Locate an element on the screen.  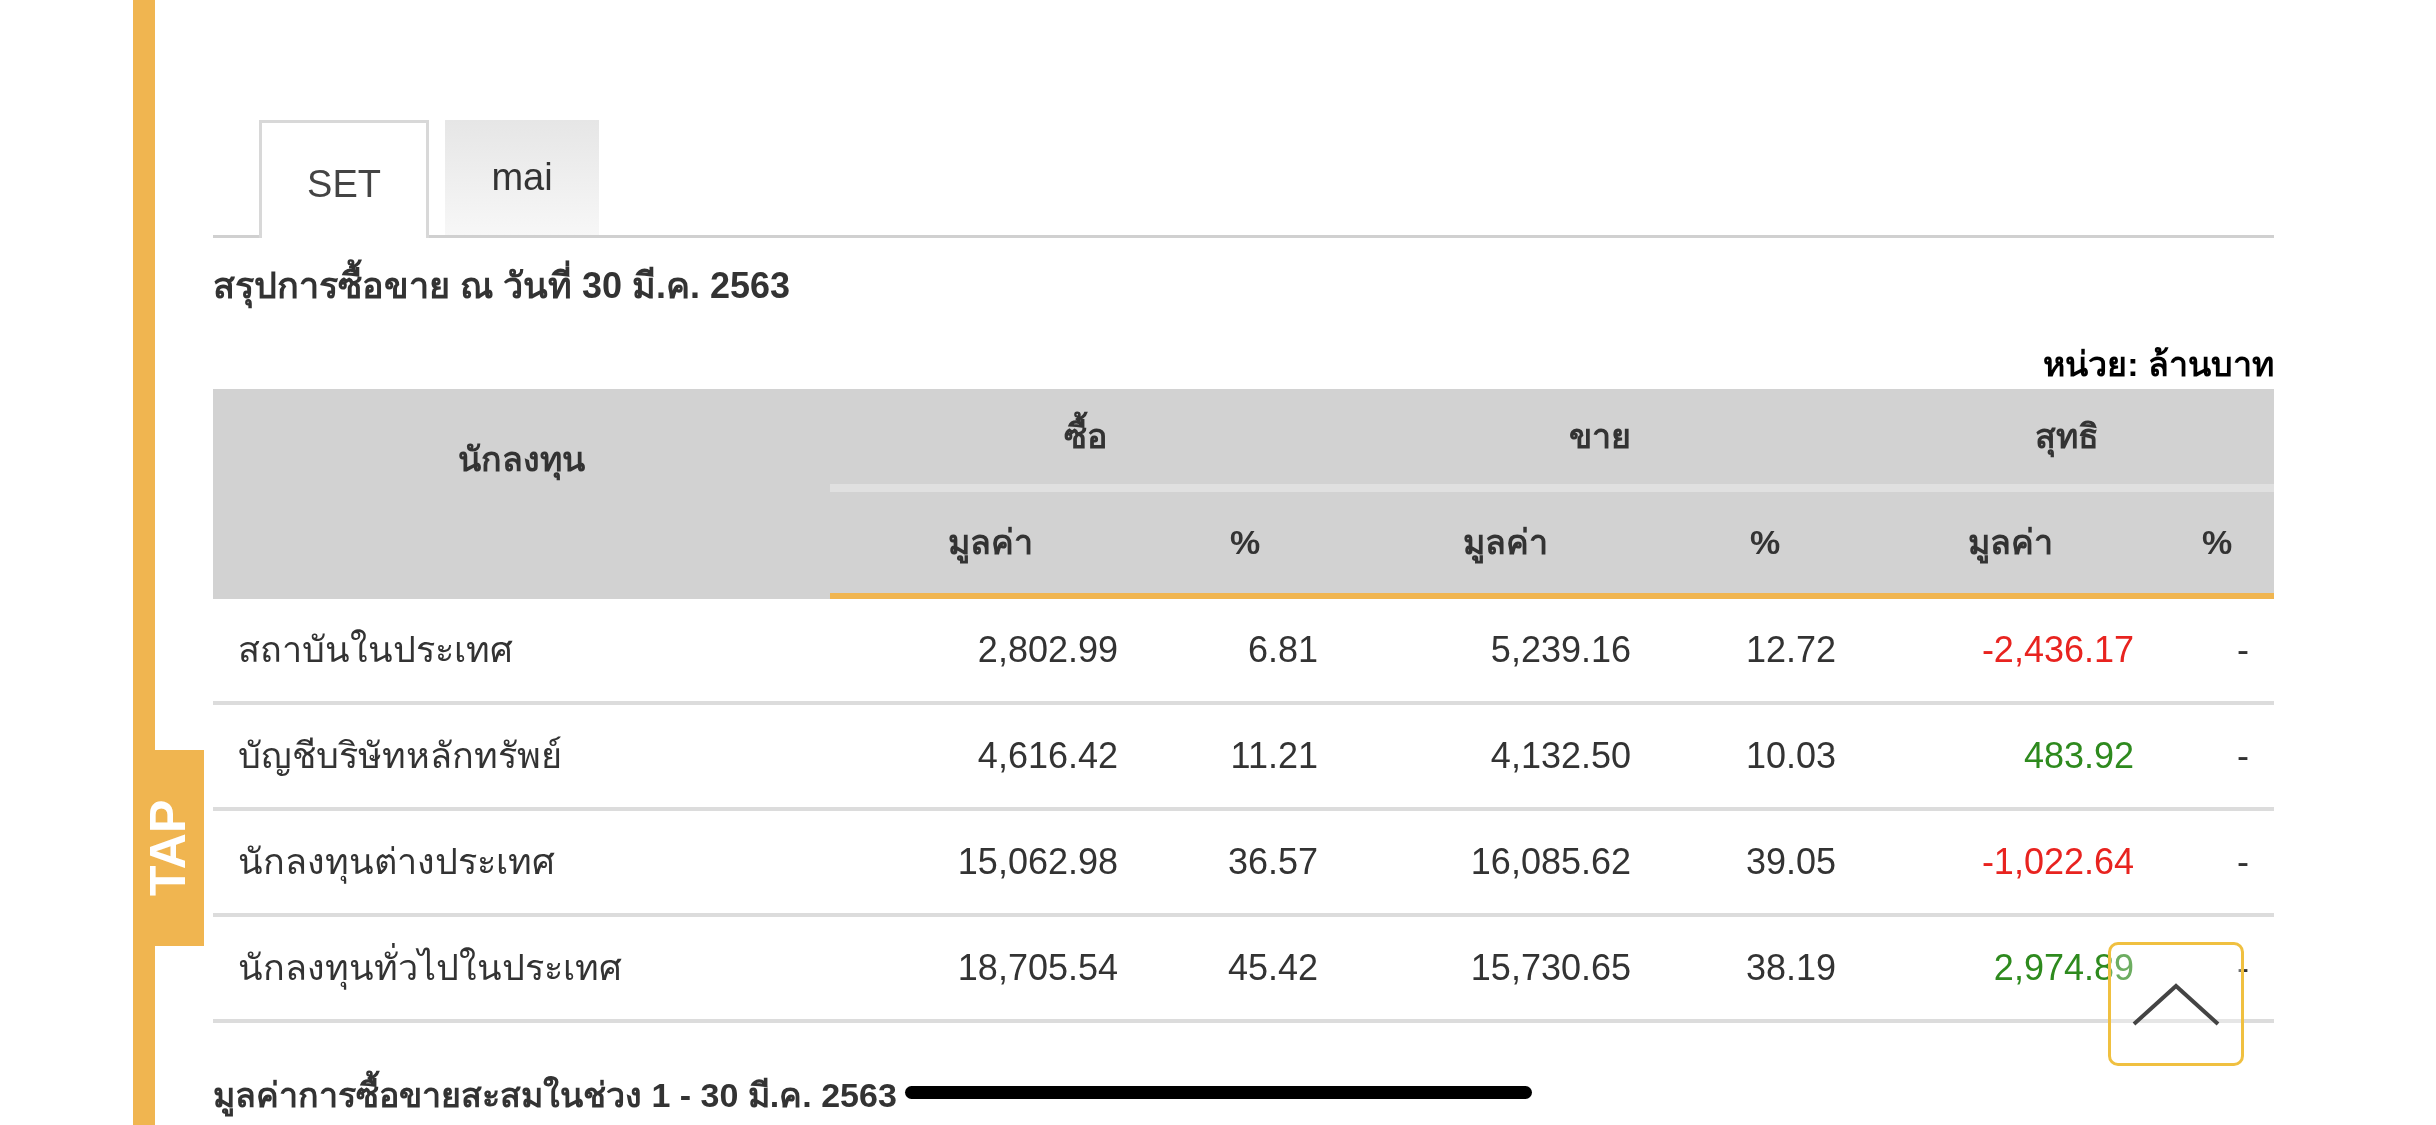
column-header: นักลงทุน is located at coordinates (521, 494).